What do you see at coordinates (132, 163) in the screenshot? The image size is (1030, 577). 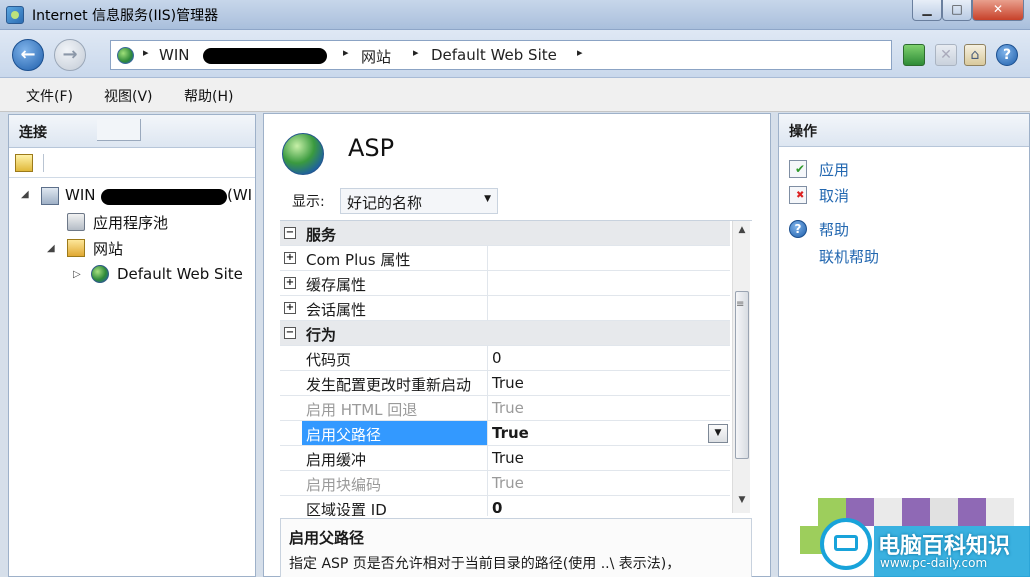 I see `connections-toolbar` at bounding box center [132, 163].